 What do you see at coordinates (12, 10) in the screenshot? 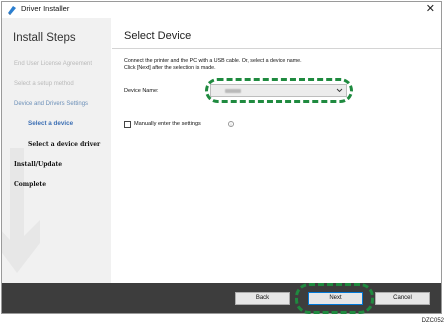
I see `app-icon` at bounding box center [12, 10].